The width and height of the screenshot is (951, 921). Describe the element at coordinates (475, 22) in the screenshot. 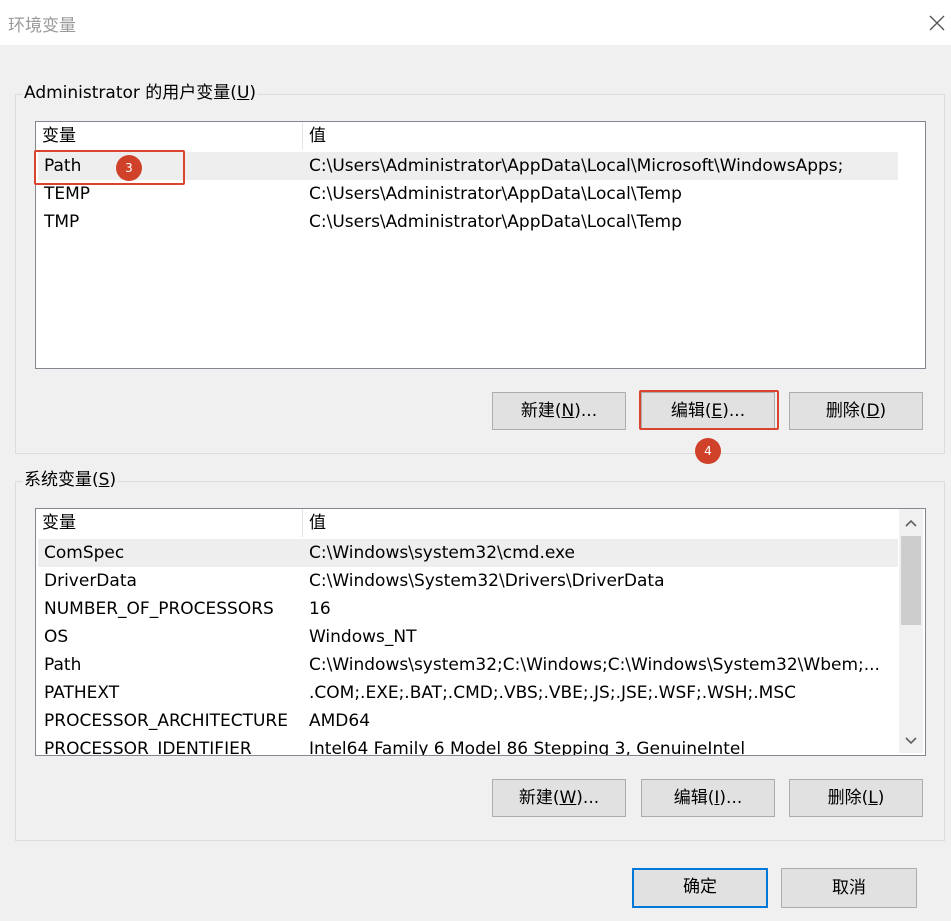

I see `title-bar: 环境变量` at that location.